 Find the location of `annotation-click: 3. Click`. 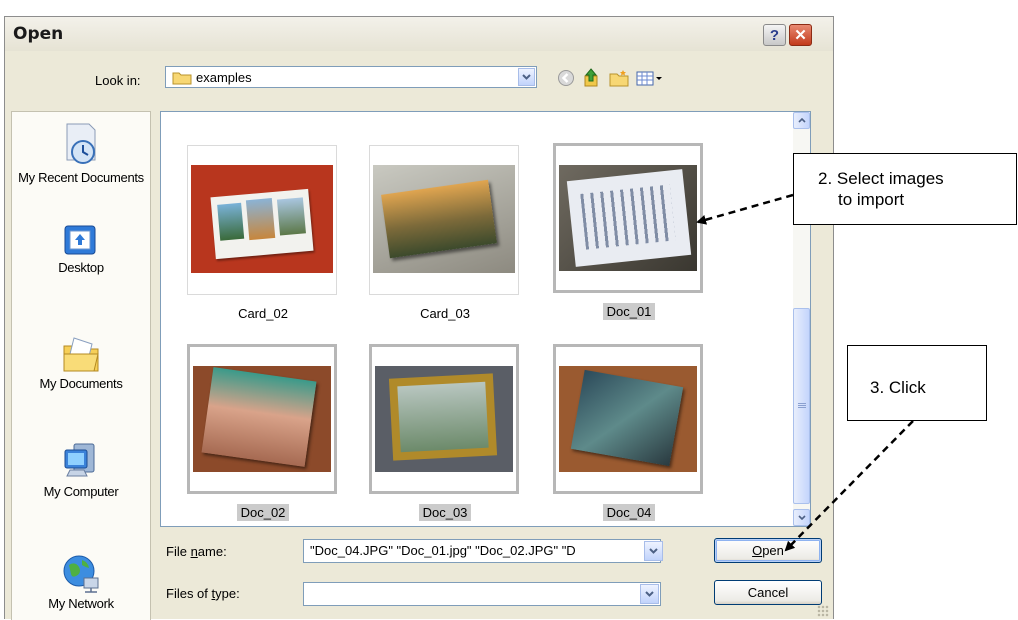

annotation-click: 3. Click is located at coordinates (917, 383).